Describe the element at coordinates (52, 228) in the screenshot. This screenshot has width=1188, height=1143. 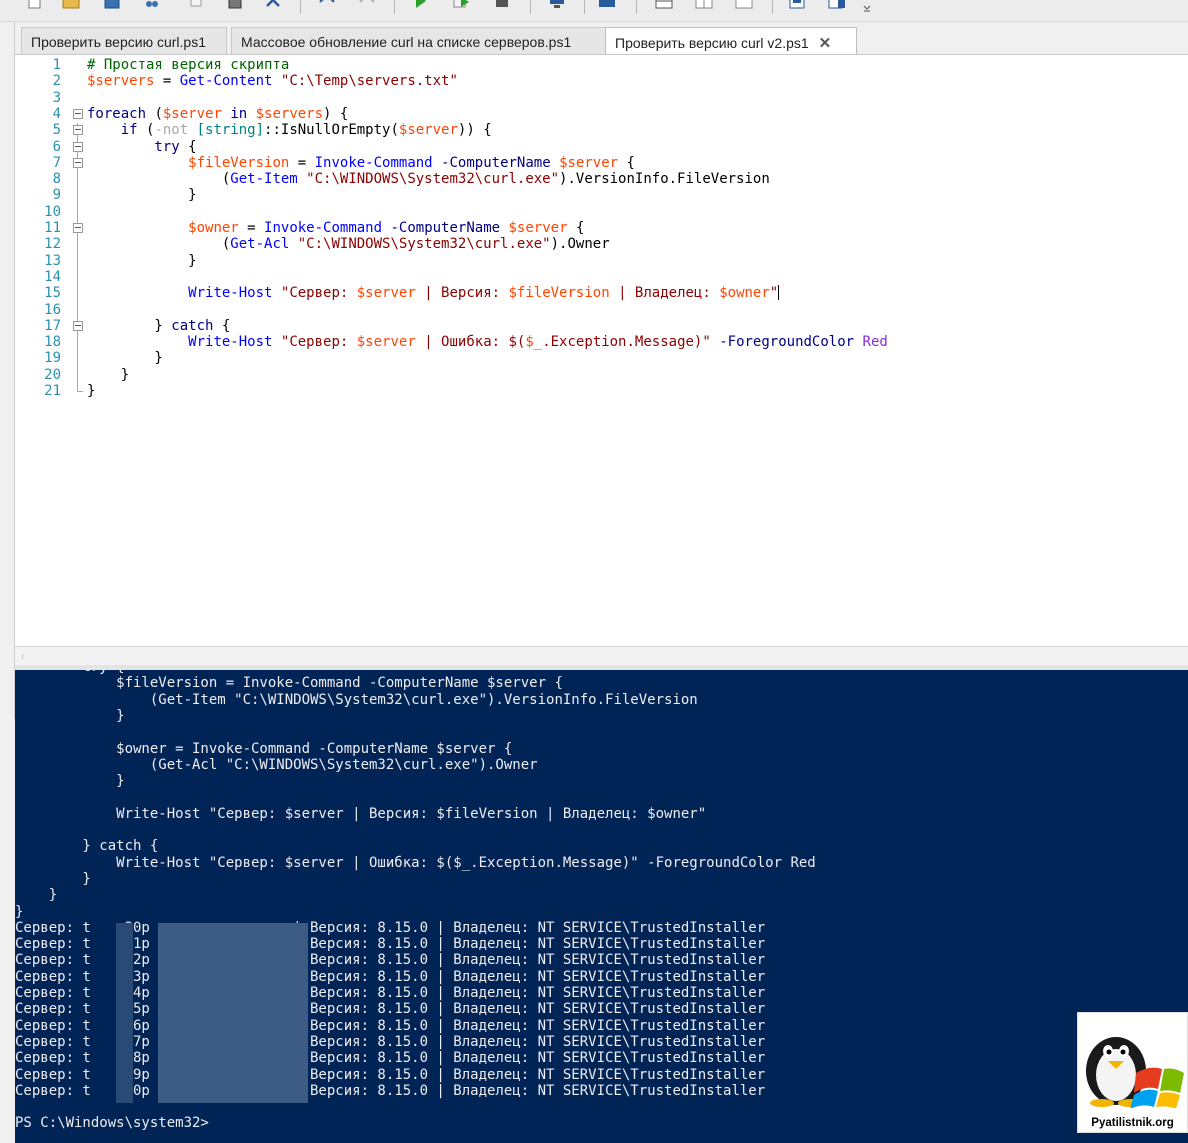
I see `line-number: 11` at that location.